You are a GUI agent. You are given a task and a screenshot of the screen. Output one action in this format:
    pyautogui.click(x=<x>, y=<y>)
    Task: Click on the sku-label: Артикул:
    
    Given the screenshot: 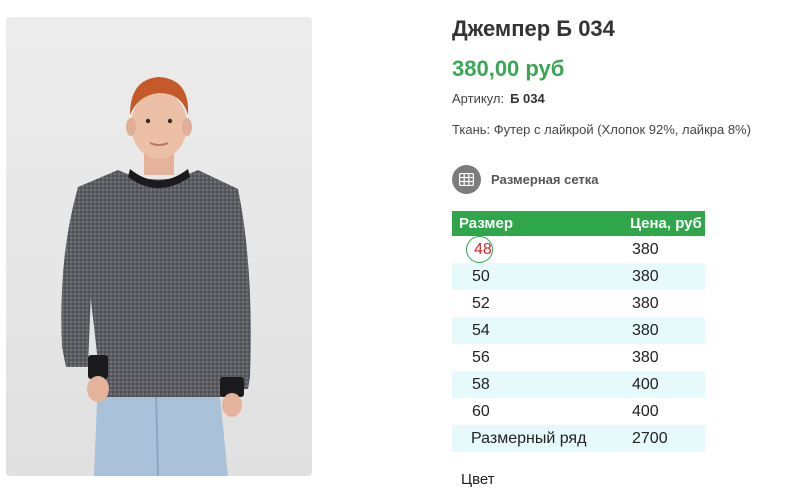 What is the action you would take?
    pyautogui.click(x=478, y=98)
    